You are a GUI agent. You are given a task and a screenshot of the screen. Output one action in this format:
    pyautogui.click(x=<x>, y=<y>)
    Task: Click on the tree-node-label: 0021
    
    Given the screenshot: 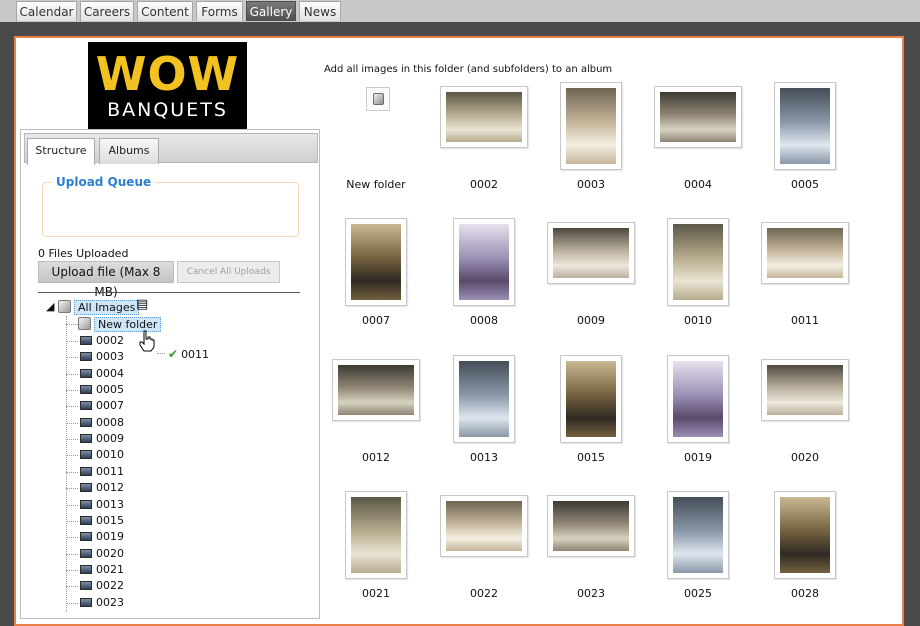 What is the action you would take?
    pyautogui.click(x=110, y=569)
    